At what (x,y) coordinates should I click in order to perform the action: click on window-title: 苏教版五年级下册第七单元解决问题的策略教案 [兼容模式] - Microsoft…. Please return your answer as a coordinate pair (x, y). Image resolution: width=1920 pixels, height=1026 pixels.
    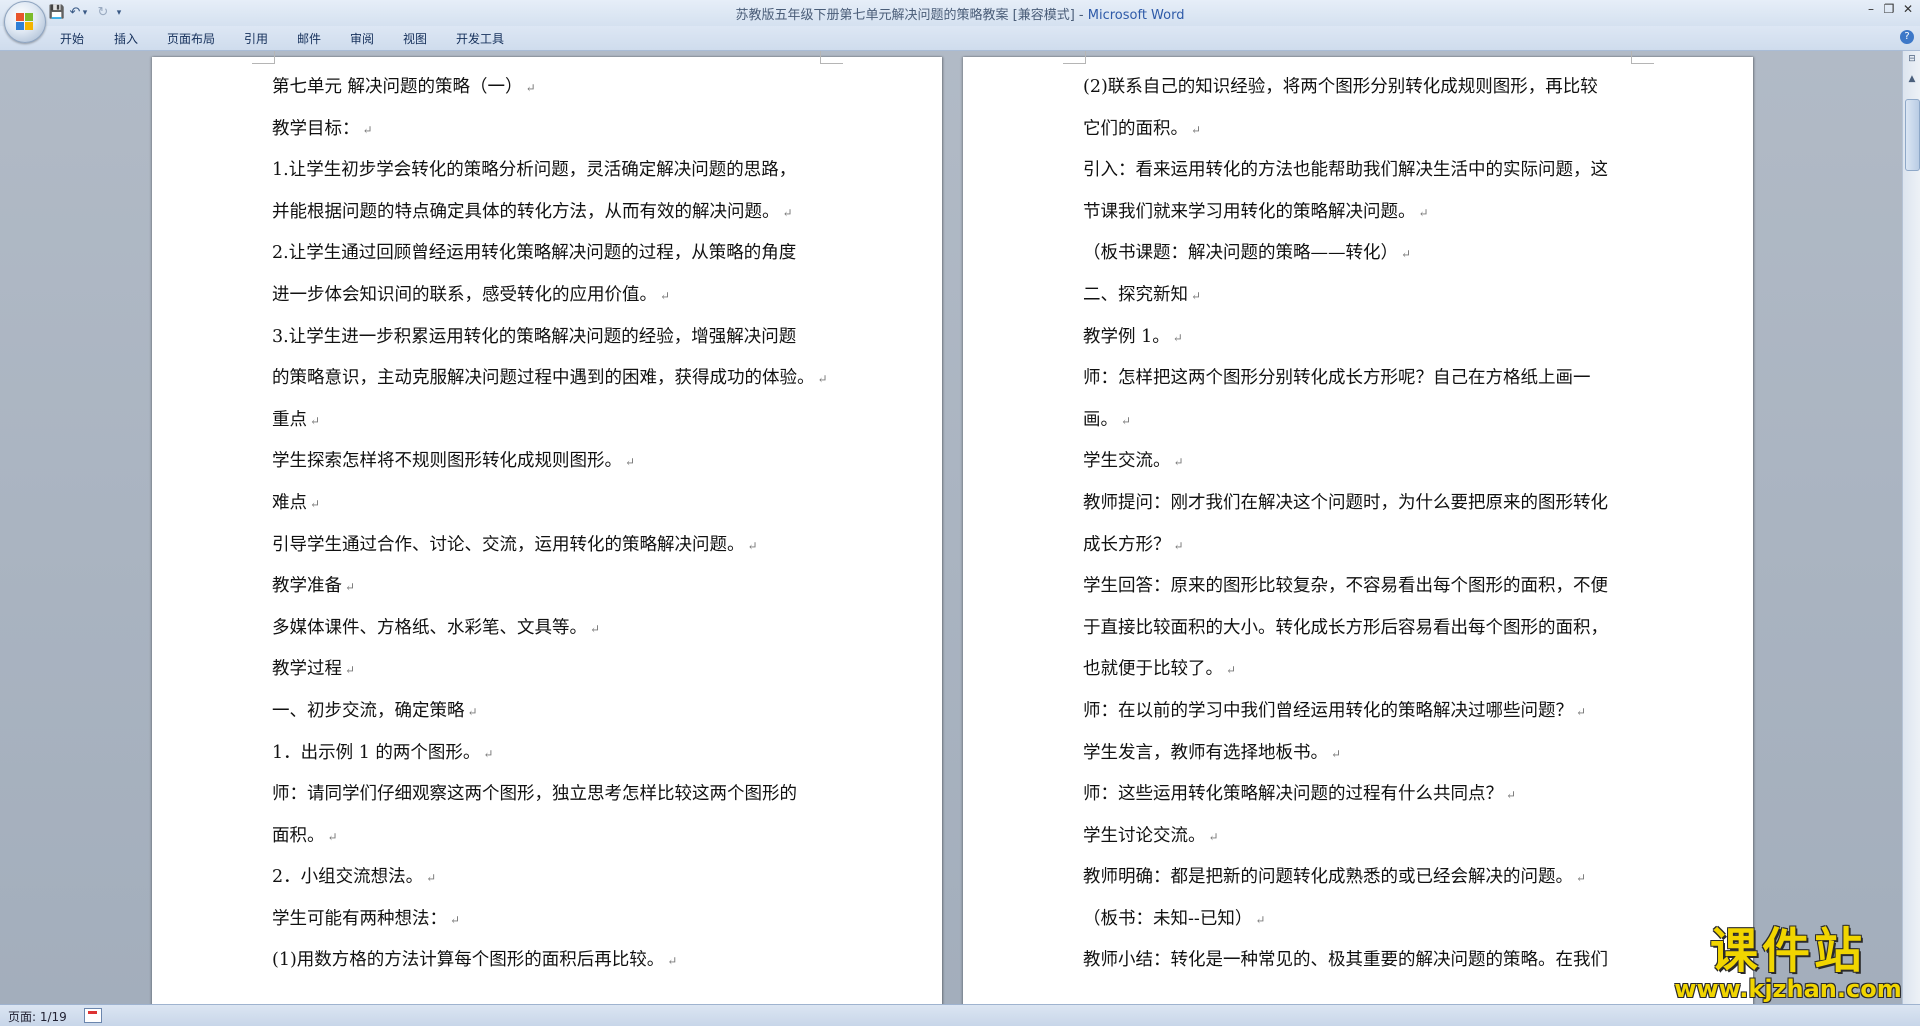
    Looking at the image, I should click on (960, 13).